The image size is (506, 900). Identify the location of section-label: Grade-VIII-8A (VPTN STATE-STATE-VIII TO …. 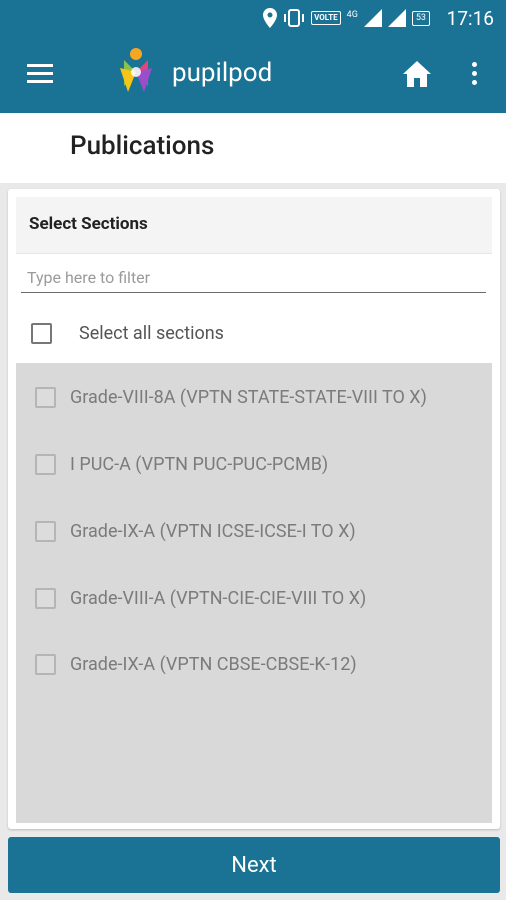
(248, 397).